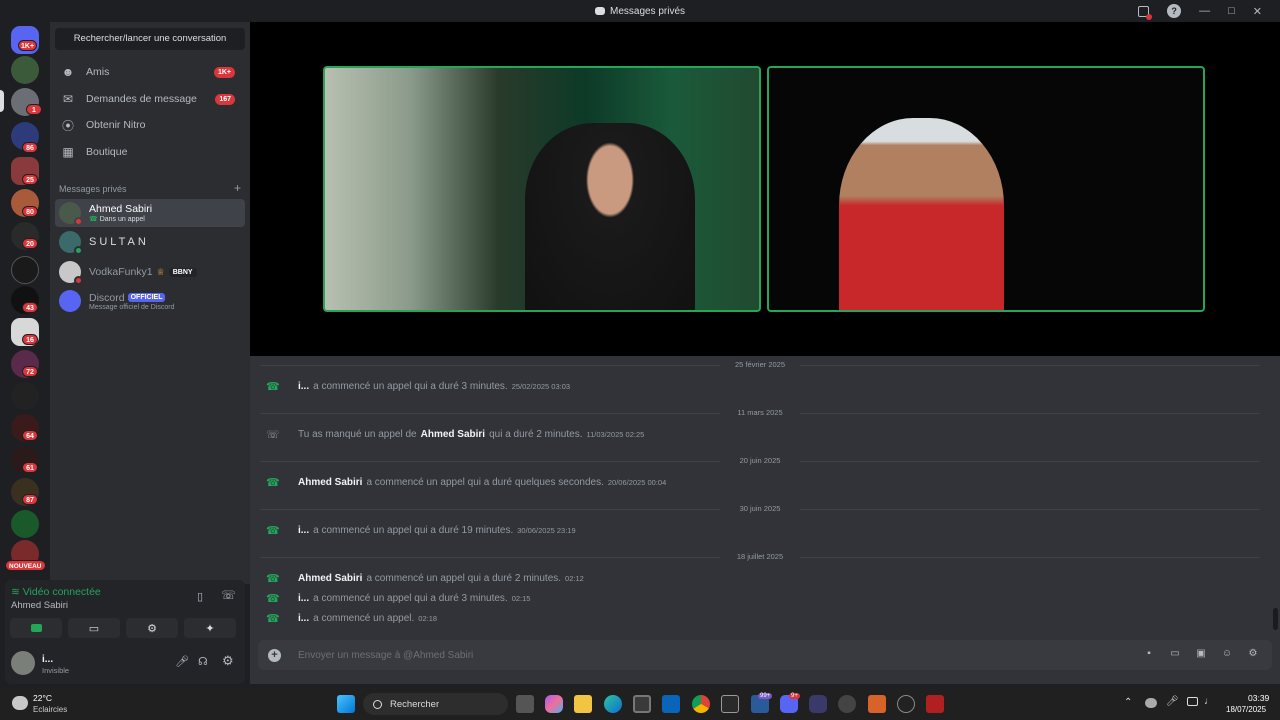 The height and width of the screenshot is (720, 1280). I want to click on dm-name: Ahmed Sabiri, so click(121, 209).